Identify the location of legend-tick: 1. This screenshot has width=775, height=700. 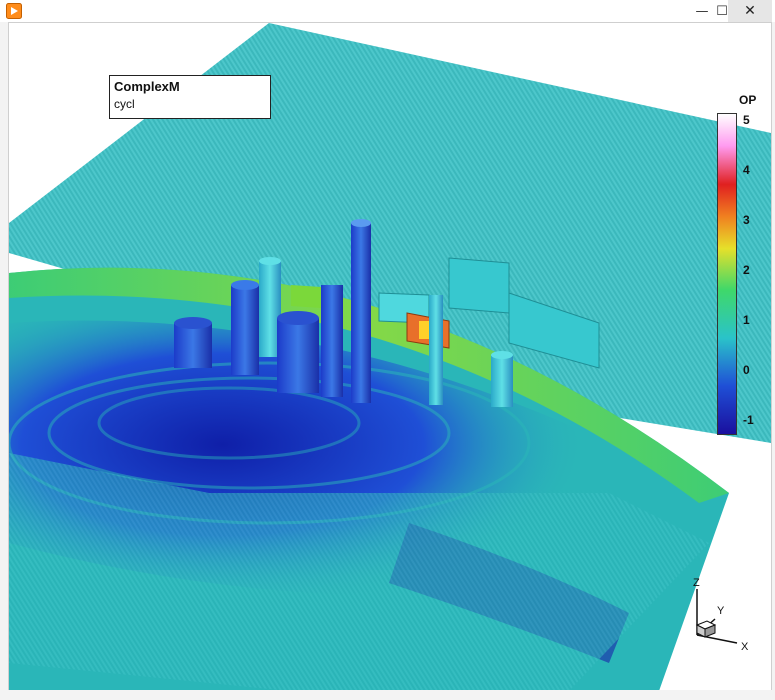
(746, 320).